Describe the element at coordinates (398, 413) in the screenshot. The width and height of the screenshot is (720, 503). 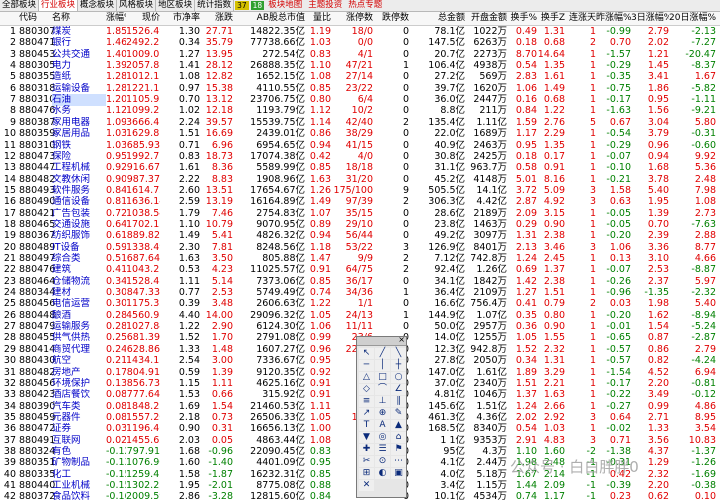
I see `draw-tool-icon: ✎` at that location.